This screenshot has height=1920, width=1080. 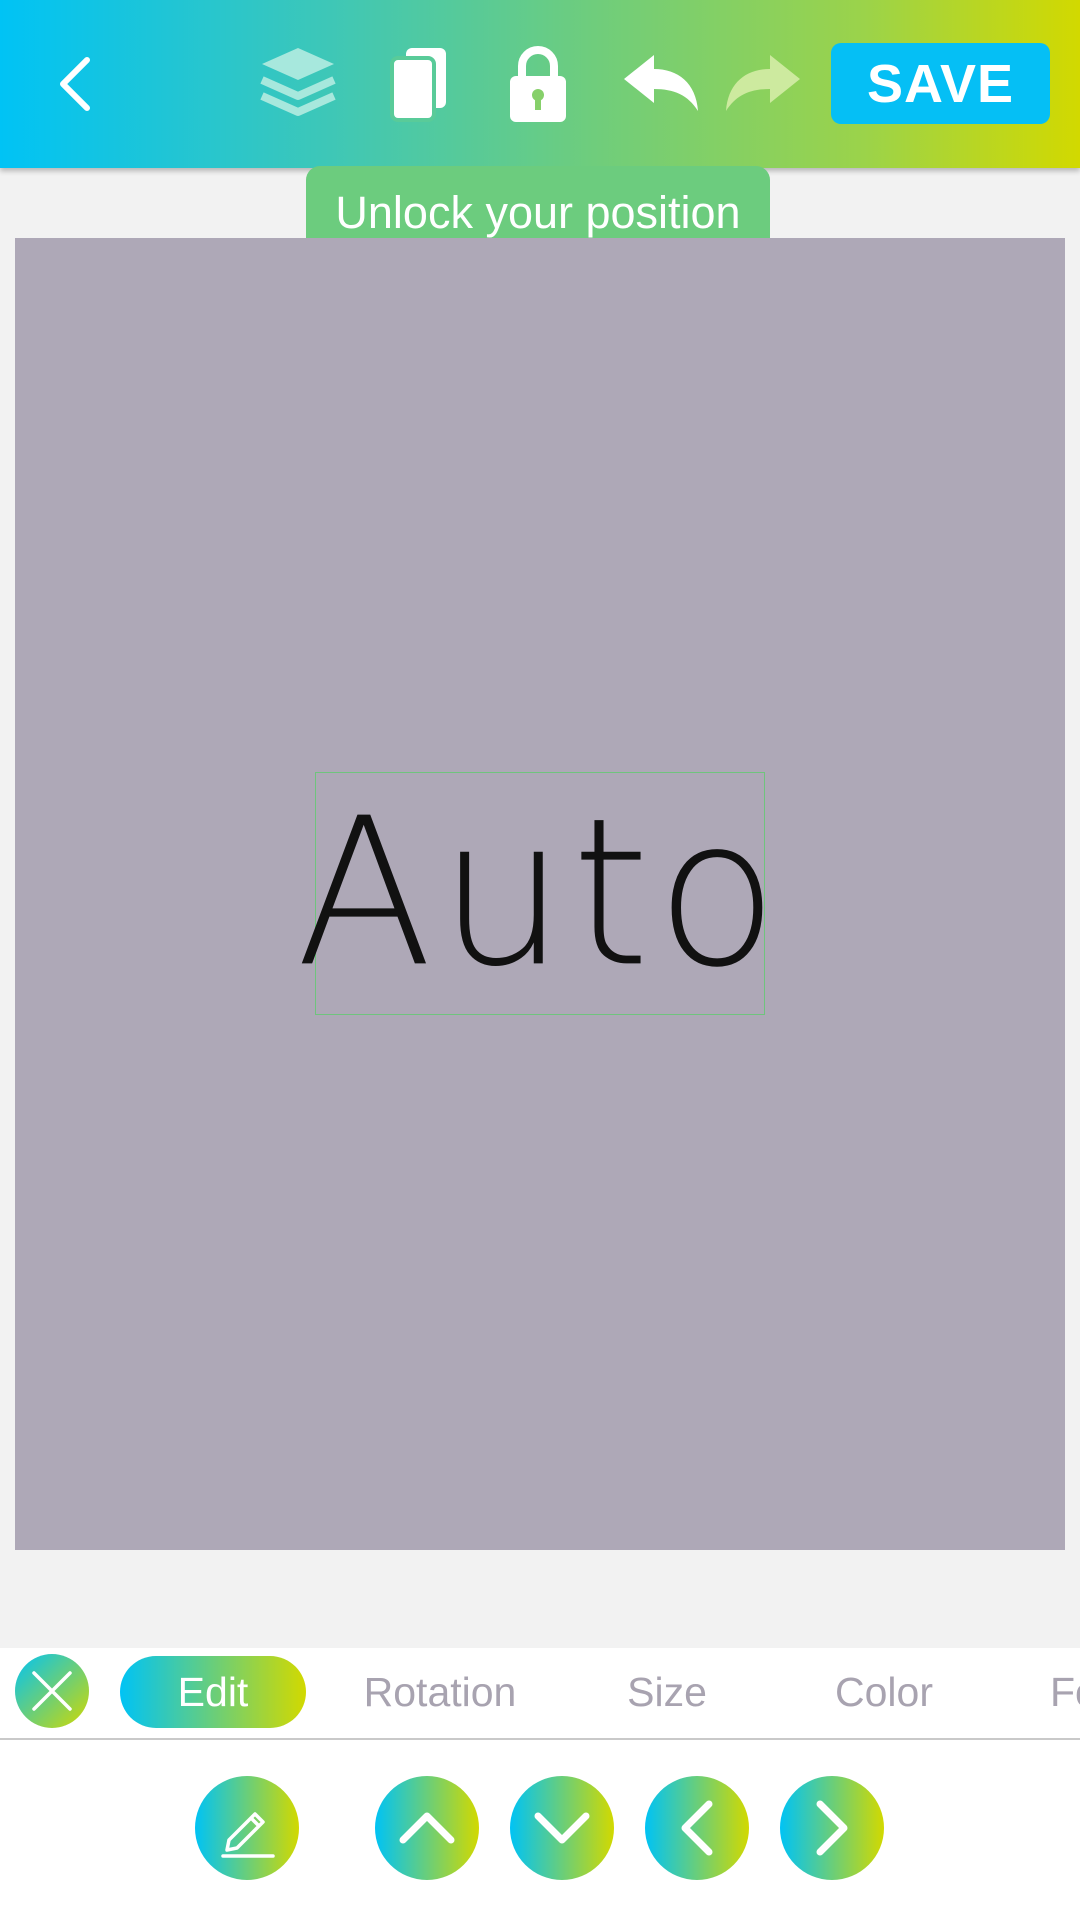 I want to click on tab-color: Color, so click(x=884, y=1692).